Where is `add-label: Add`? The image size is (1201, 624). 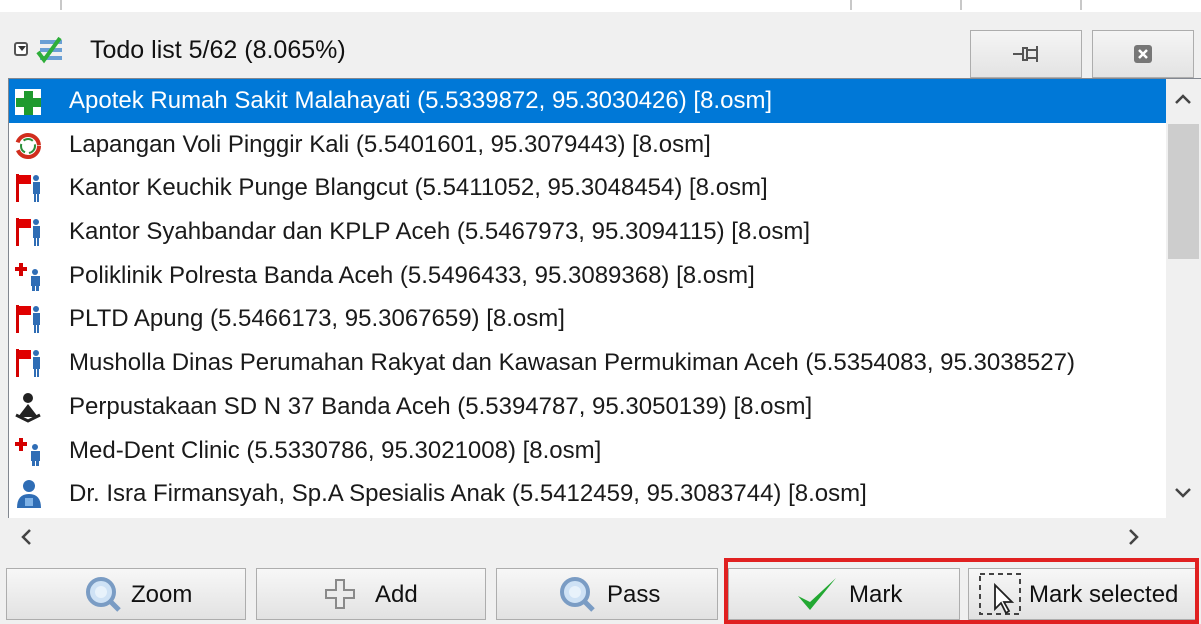 add-label: Add is located at coordinates (396, 594).